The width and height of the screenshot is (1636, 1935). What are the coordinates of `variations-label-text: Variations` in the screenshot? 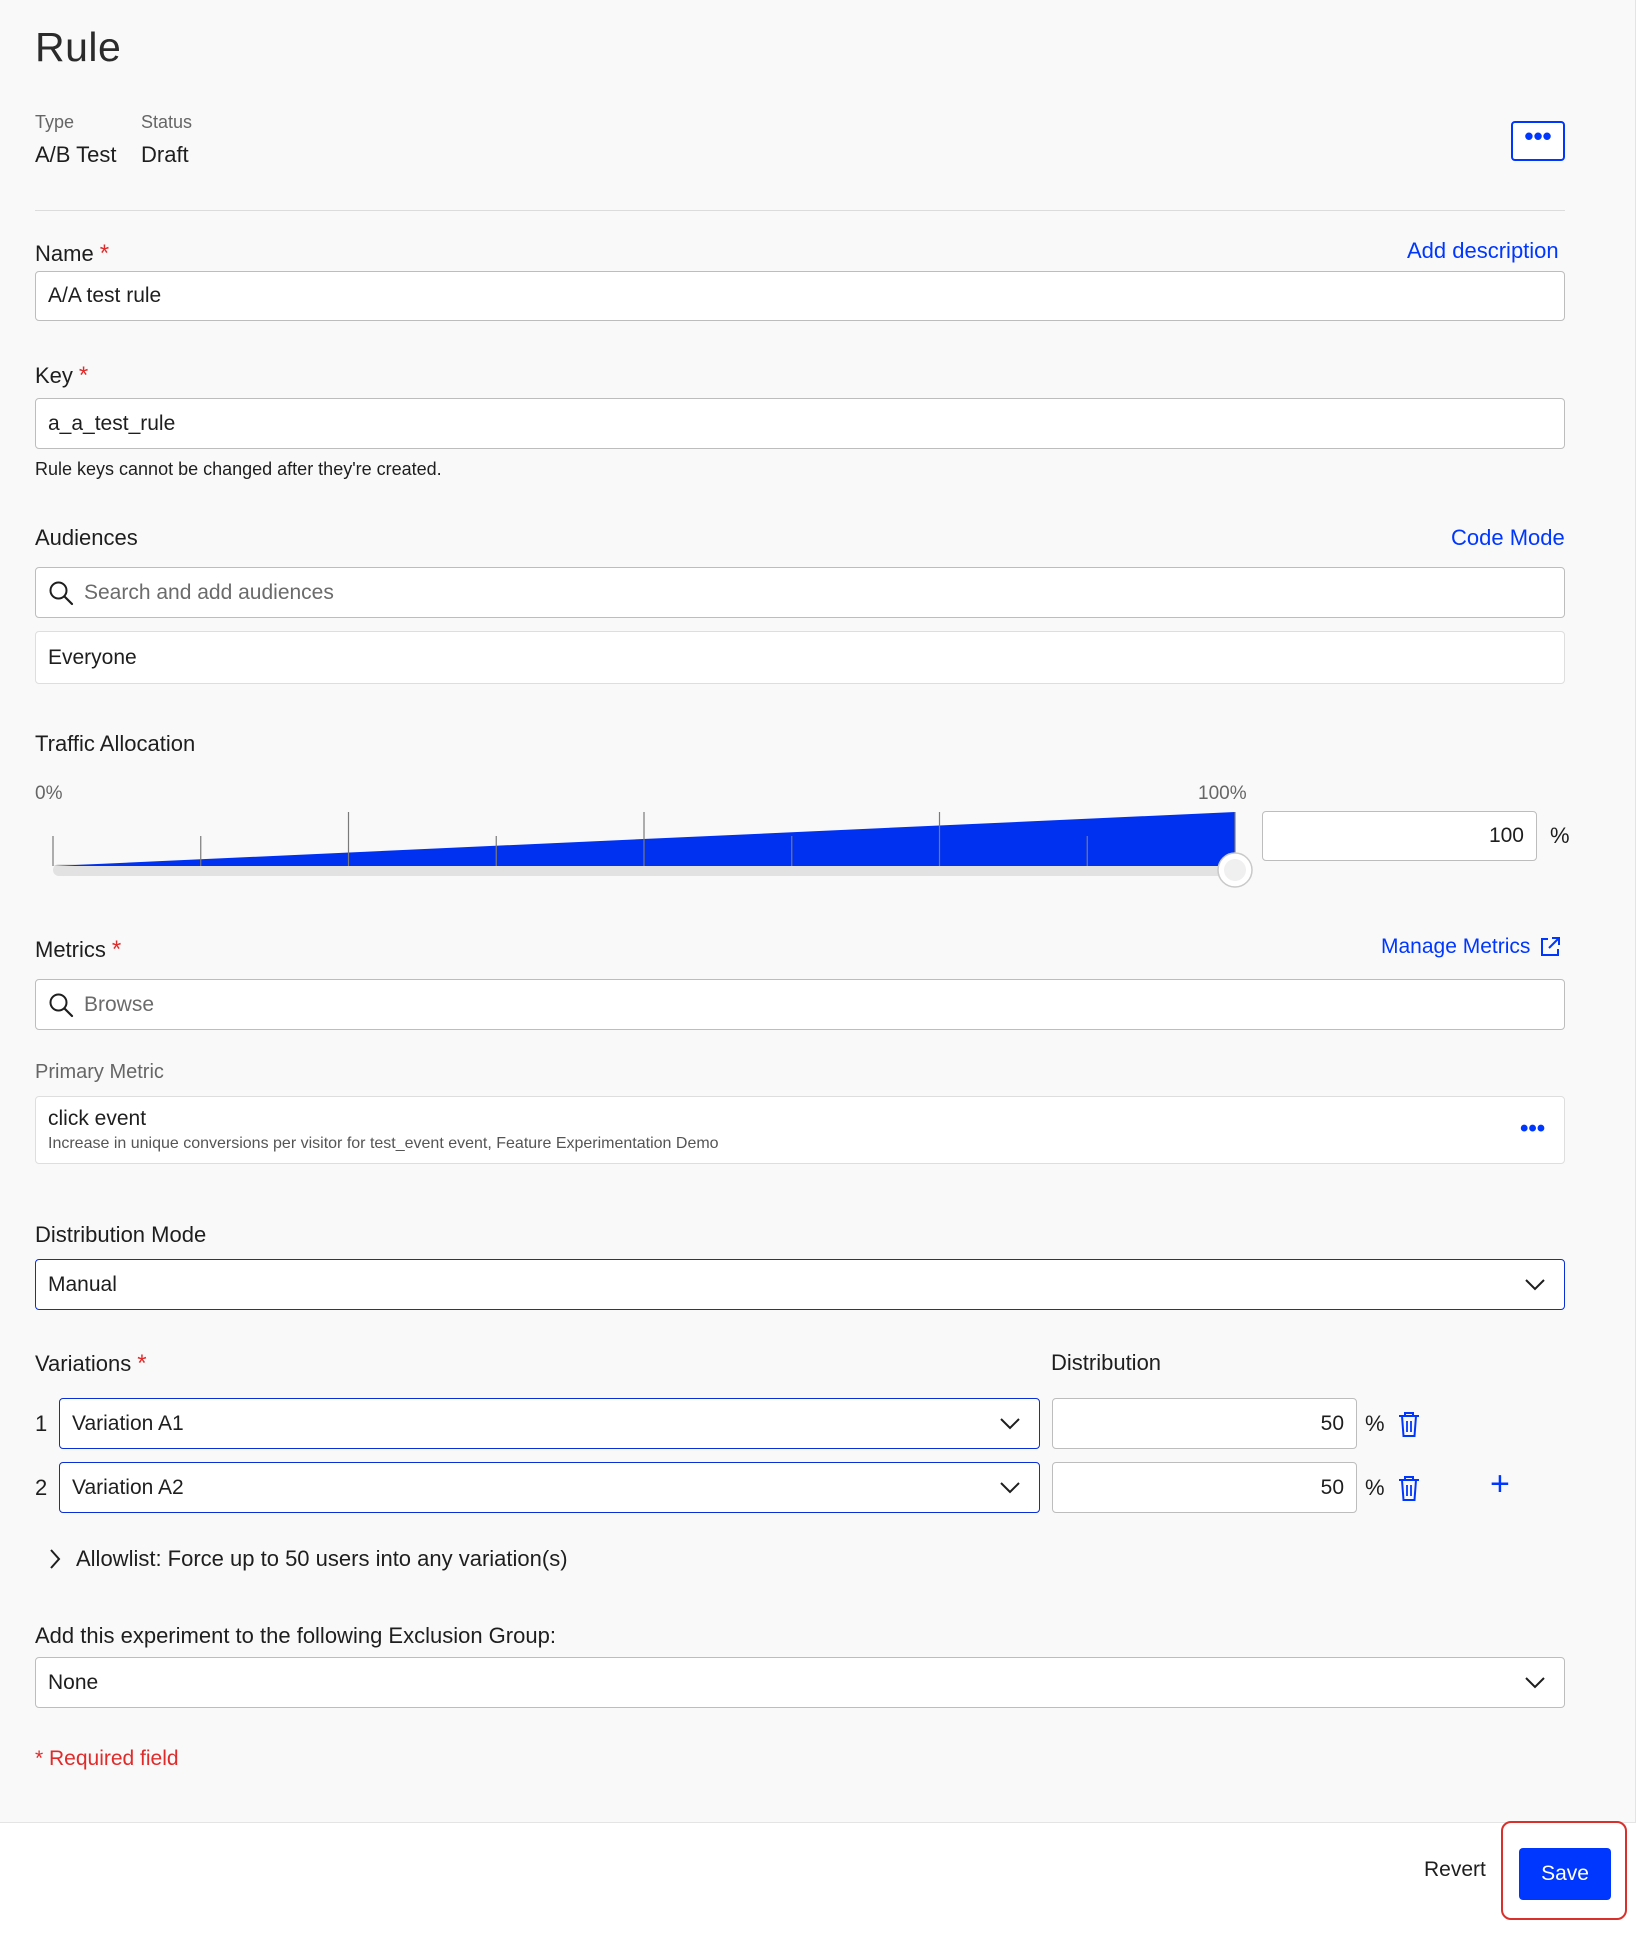 It's located at (83, 1363).